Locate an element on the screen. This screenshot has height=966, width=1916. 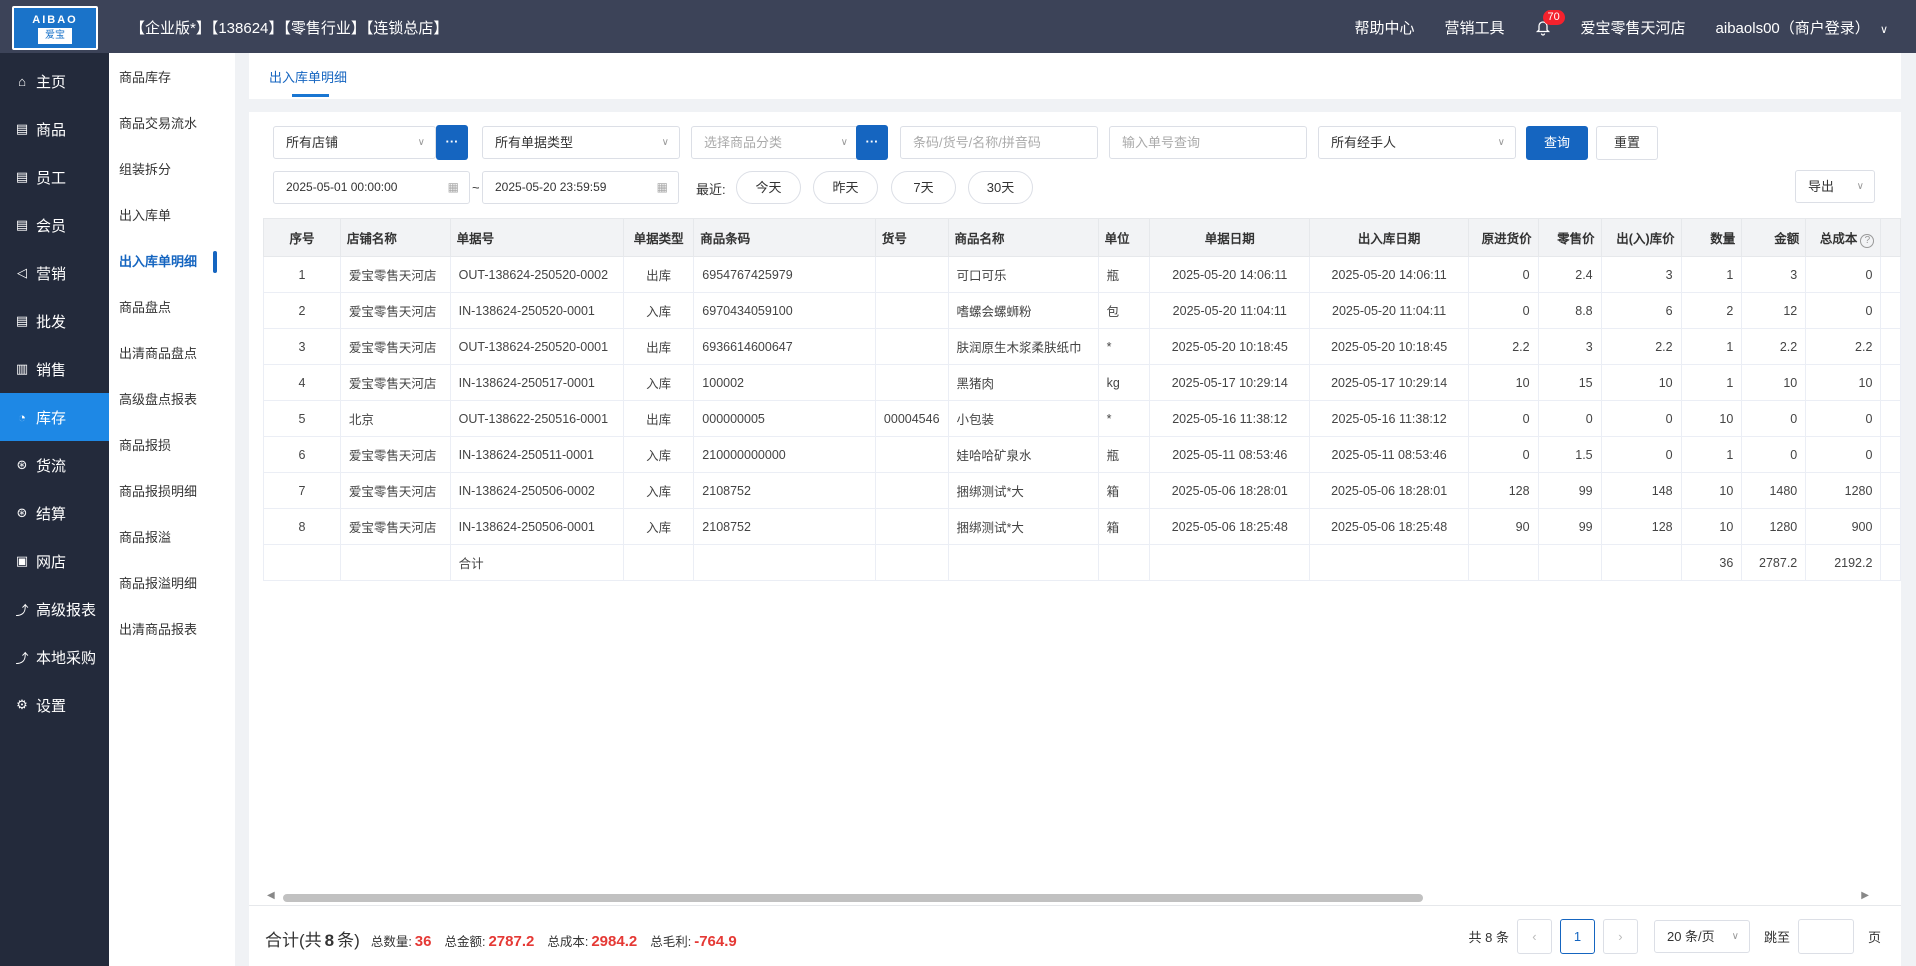
subnav-item: 商品库存 is located at coordinates (172, 78).